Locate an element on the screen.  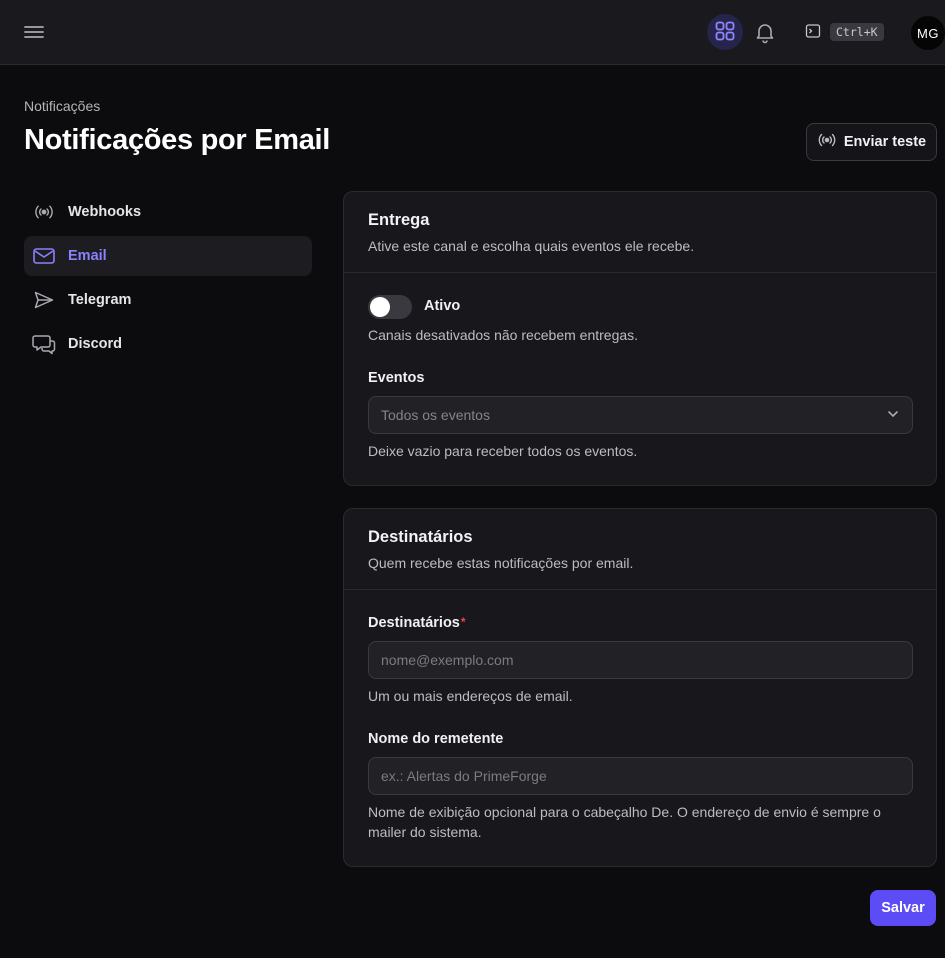
sidebar-item-discord: Discord is located at coordinates (168, 344).